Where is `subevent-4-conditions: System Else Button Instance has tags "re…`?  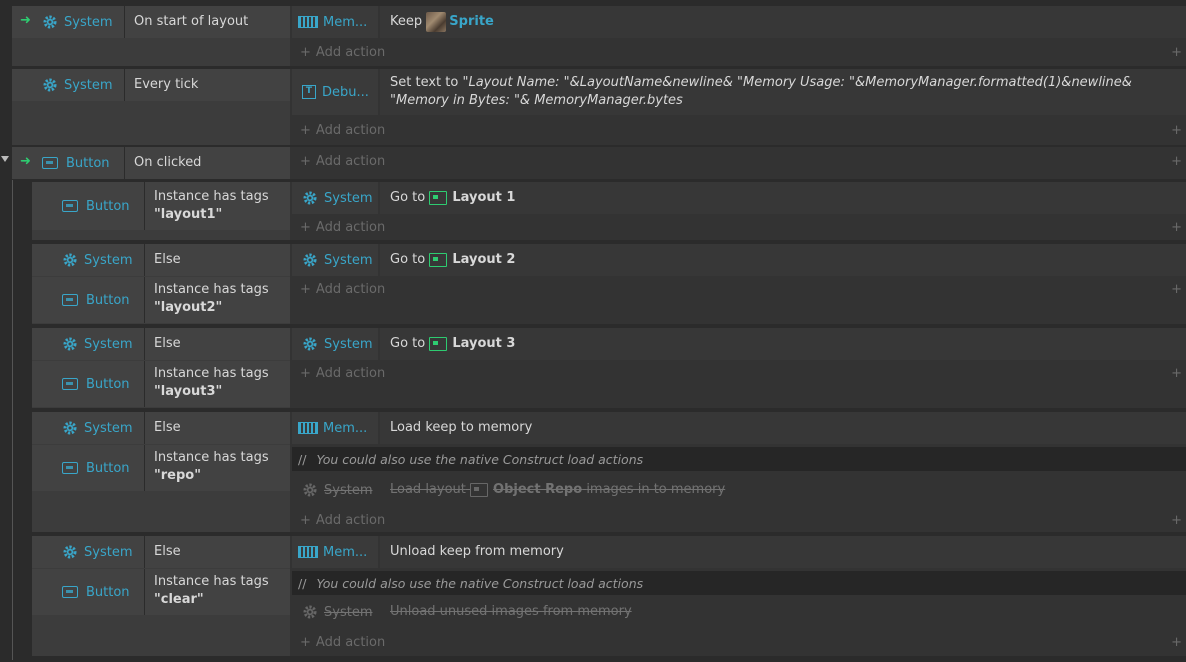
subevent-4-conditions: System Else Button Instance has tags "re… is located at coordinates (161, 472).